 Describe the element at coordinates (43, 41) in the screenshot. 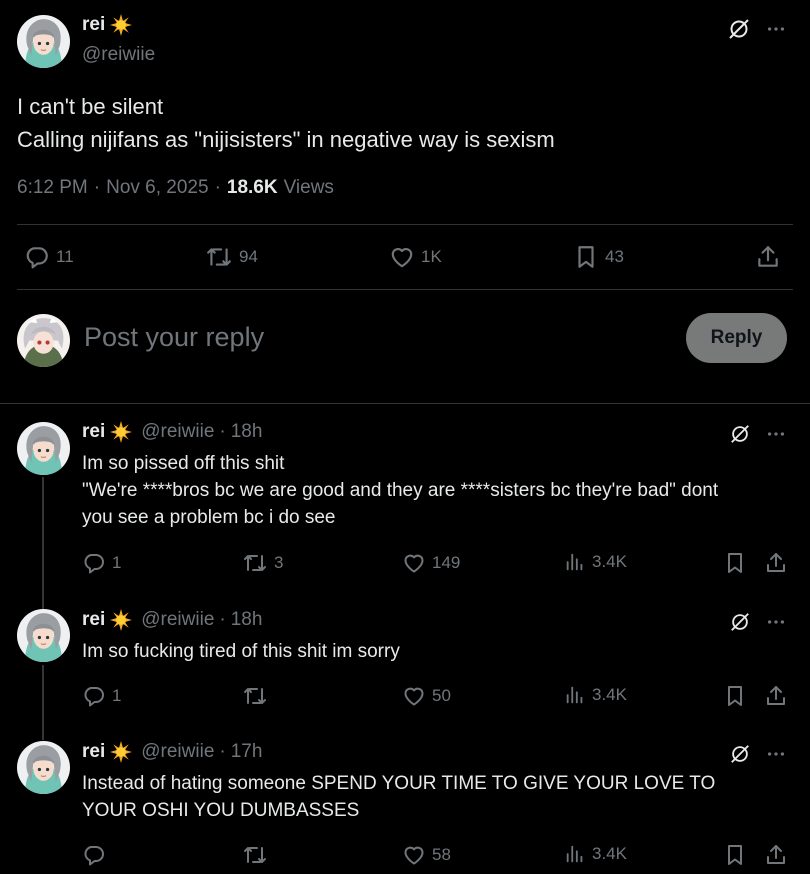

I see `author-avatar` at that location.